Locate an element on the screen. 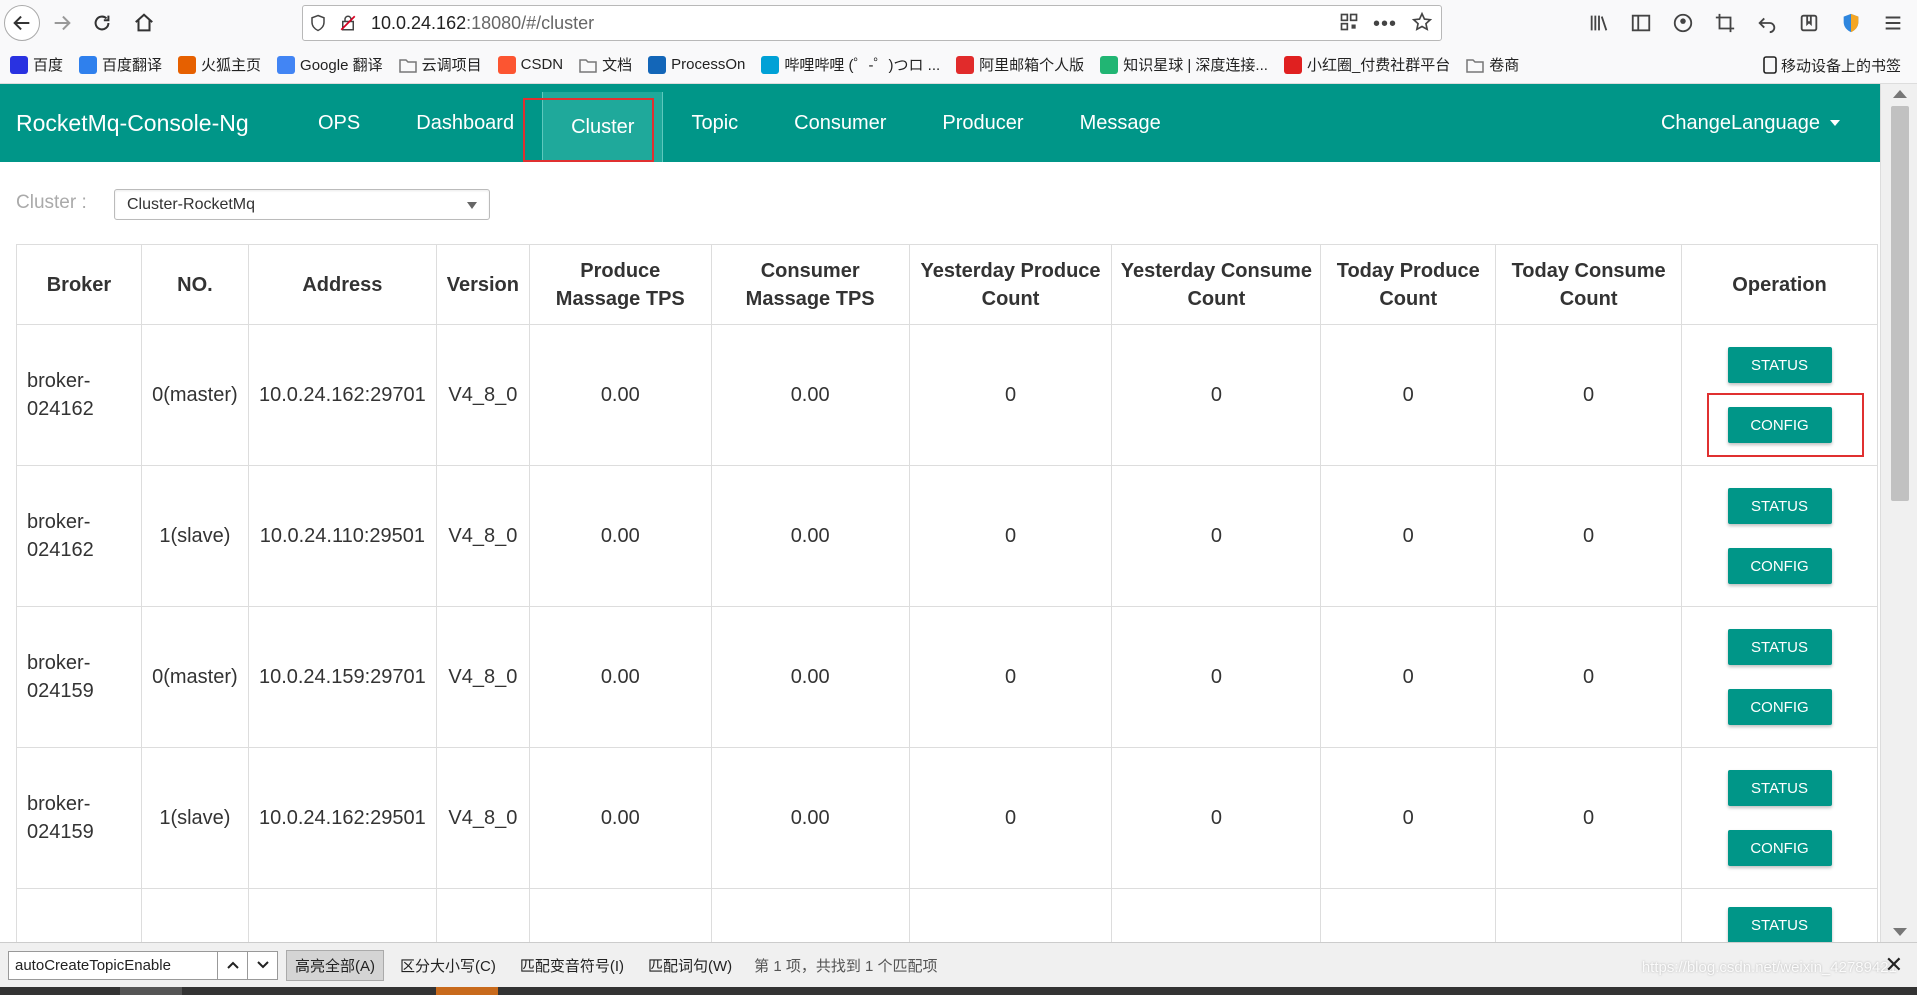 The height and width of the screenshot is (995, 1917). scroll-up-arrow-icon is located at coordinates (1900, 94).